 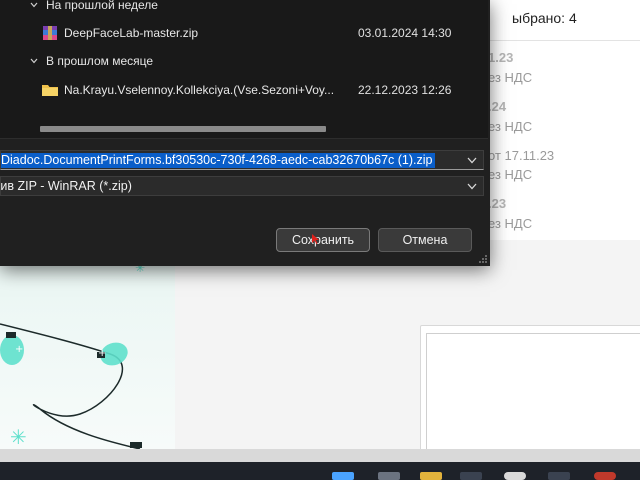 I want to click on background-entry-amount: .24, so click(x=497, y=106).